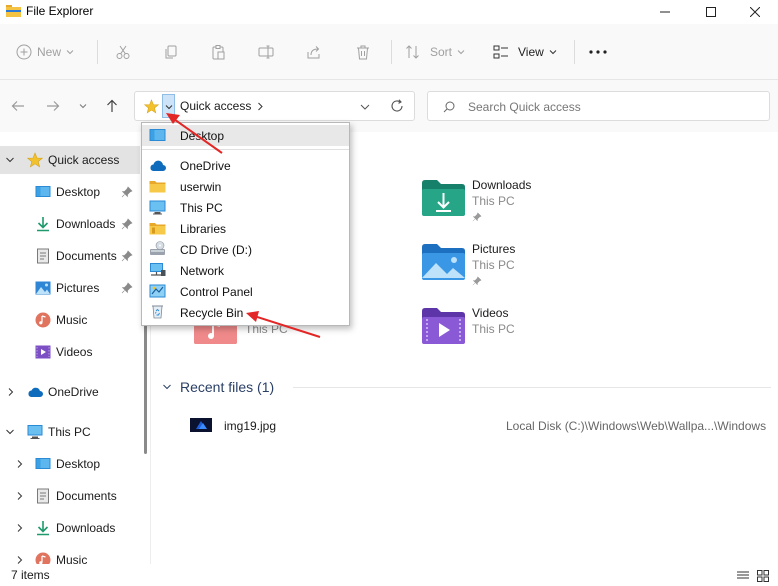 Image resolution: width=778 pixels, height=586 pixels. I want to click on tiles-view-icon, so click(763, 576).